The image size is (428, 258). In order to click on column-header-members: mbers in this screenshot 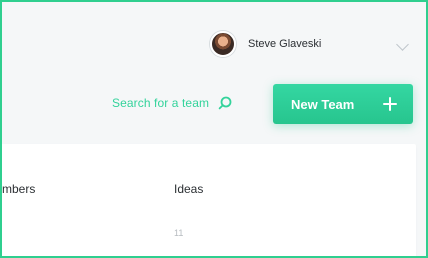, I will do `click(18, 189)`.